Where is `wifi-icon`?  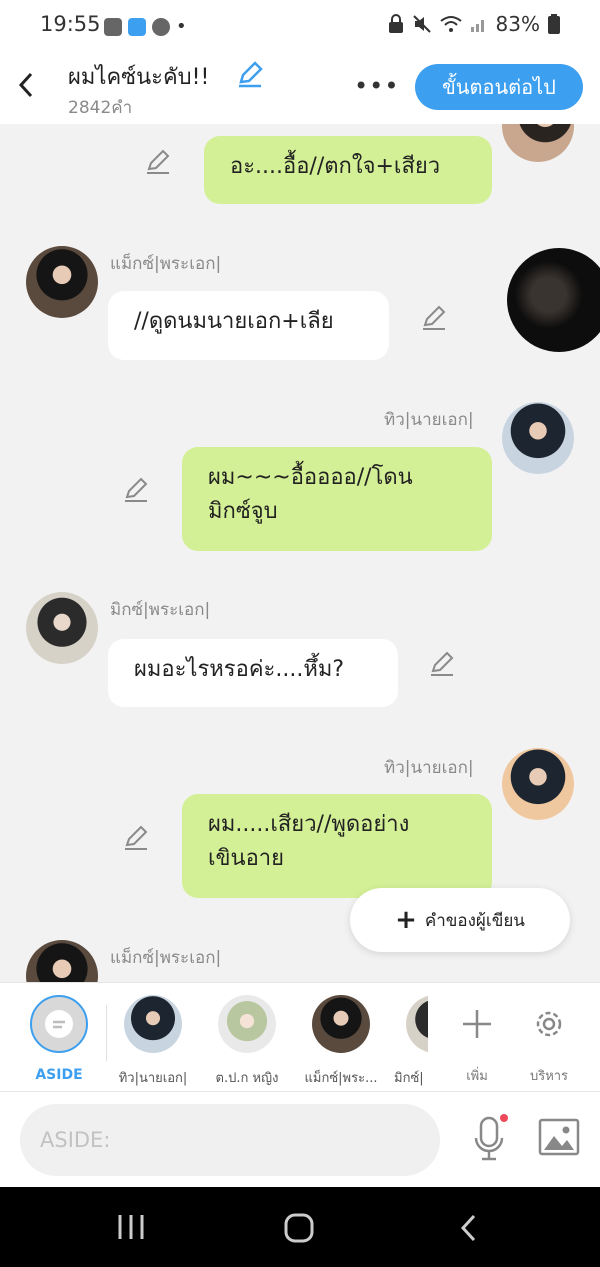 wifi-icon is located at coordinates (450, 24).